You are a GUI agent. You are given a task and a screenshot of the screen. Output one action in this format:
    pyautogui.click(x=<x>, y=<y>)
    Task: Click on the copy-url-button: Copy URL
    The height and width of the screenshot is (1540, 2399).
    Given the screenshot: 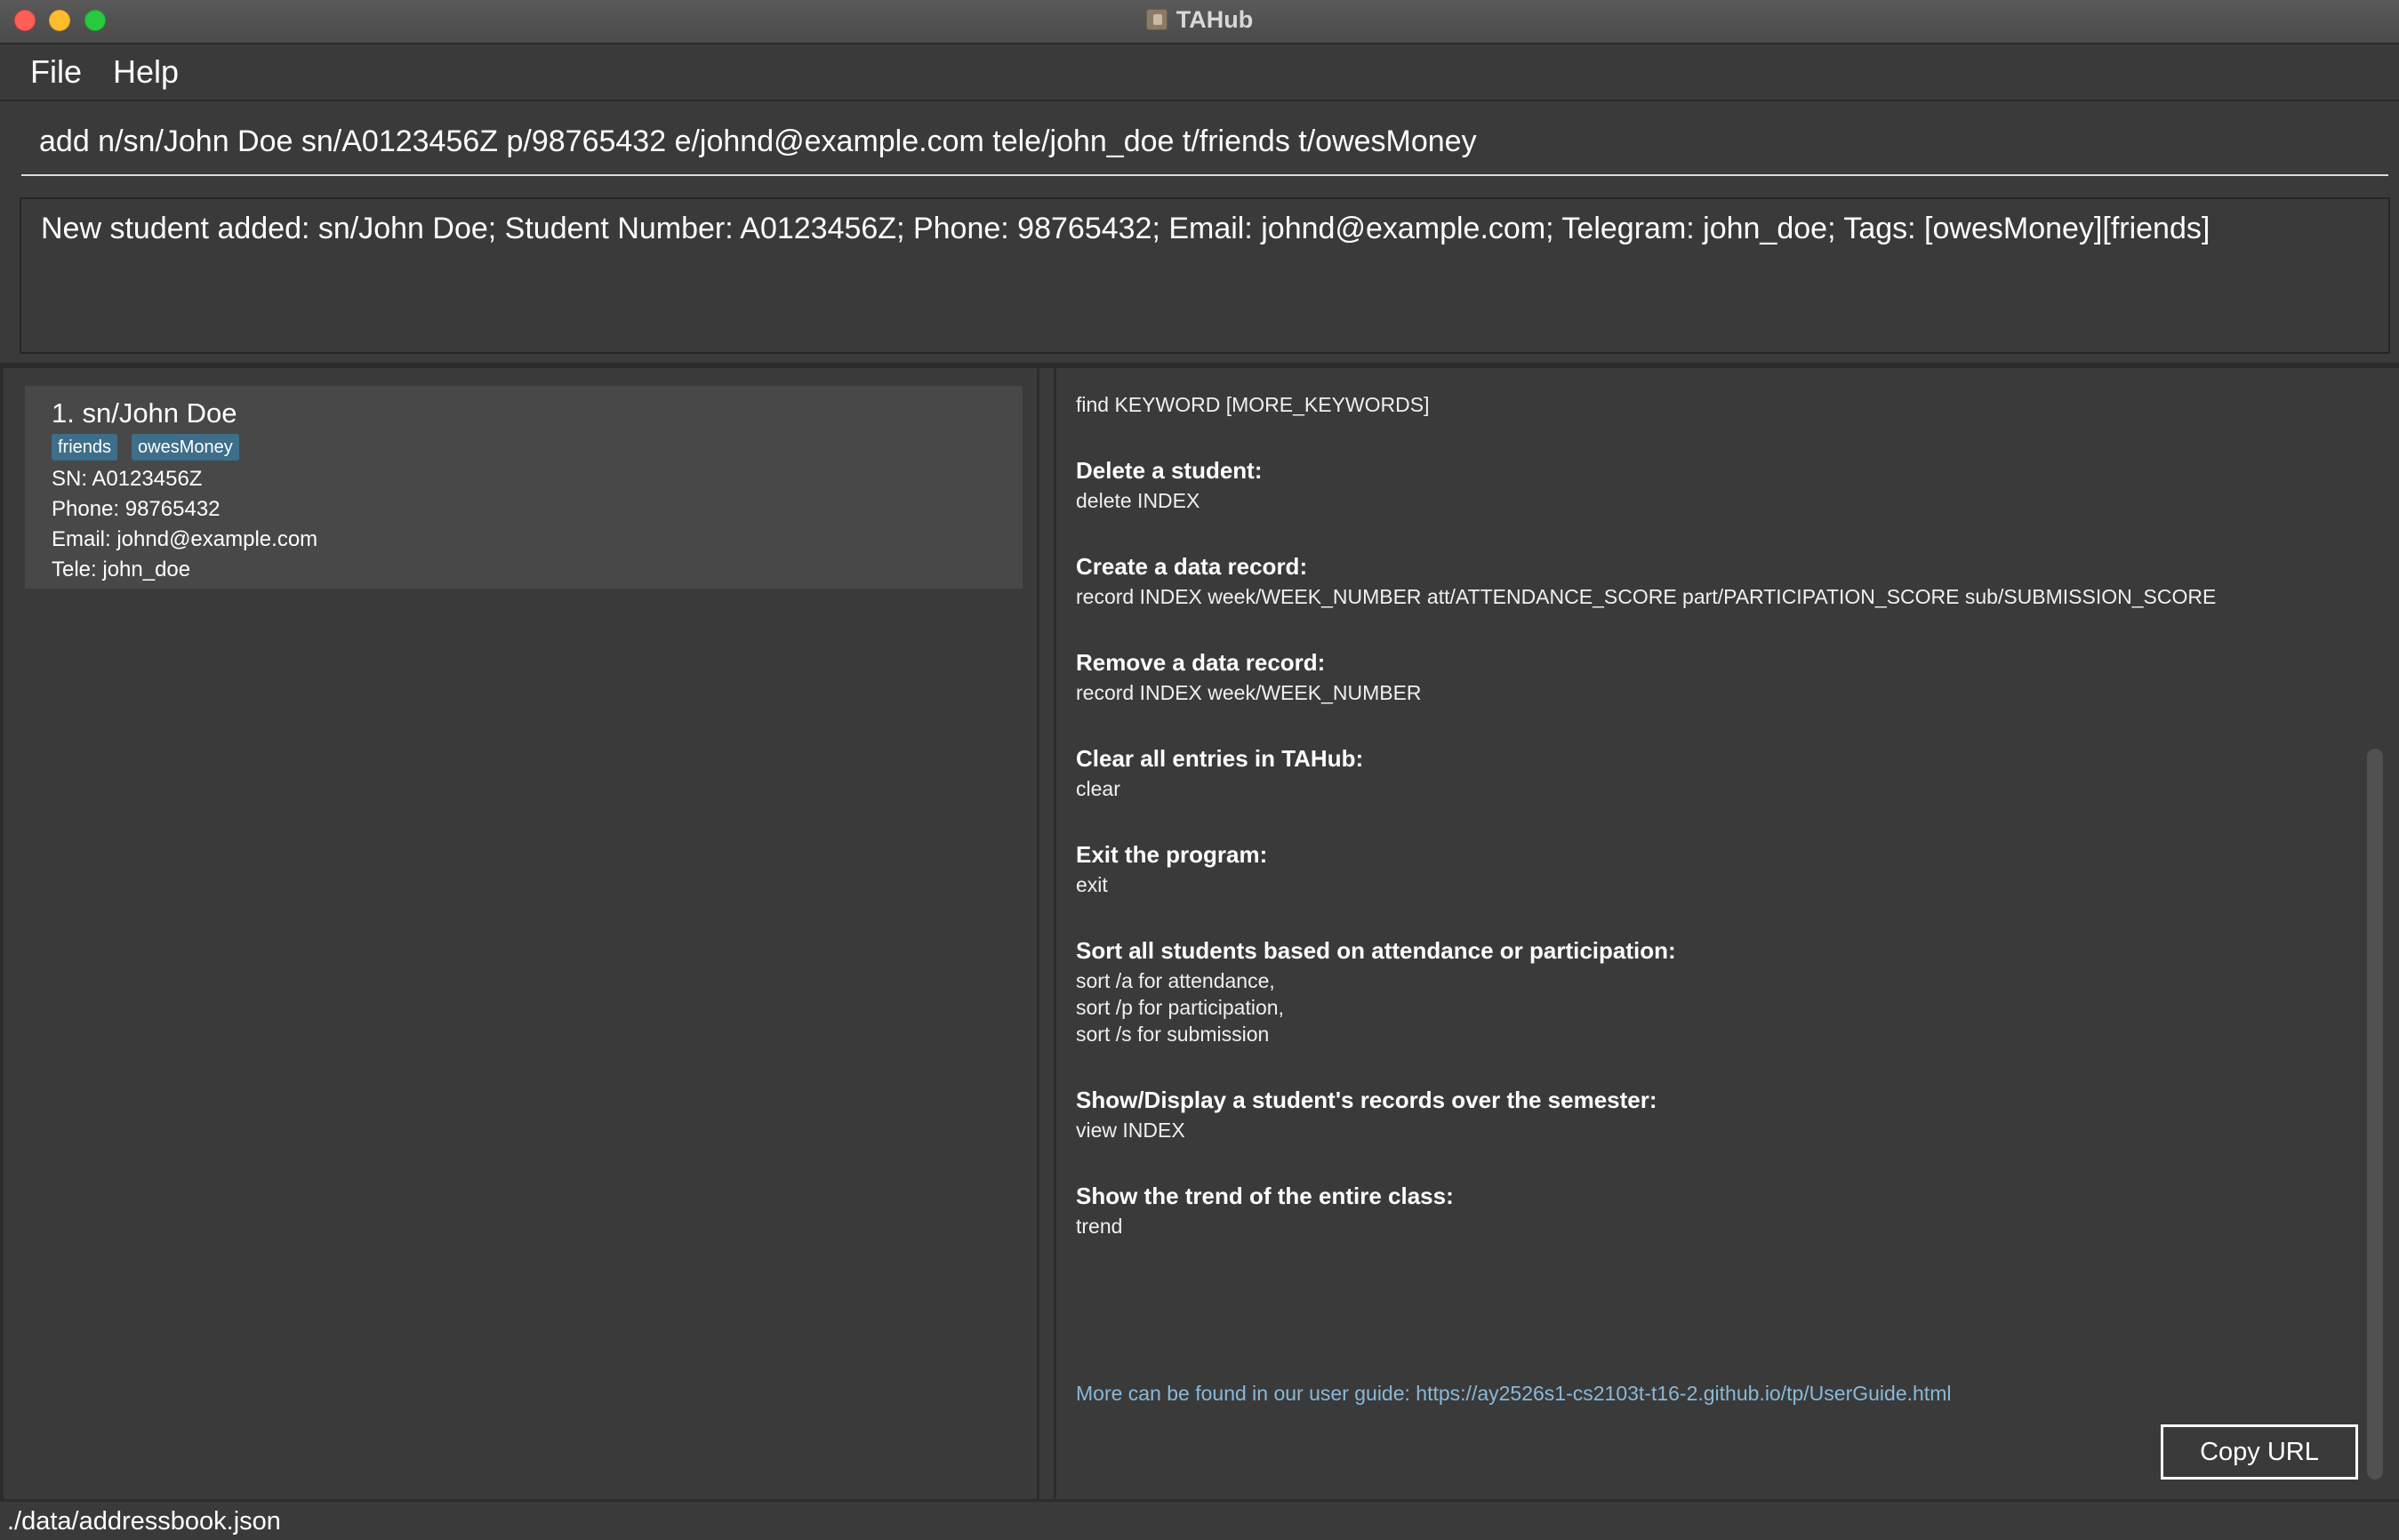 What is the action you would take?
    pyautogui.click(x=2259, y=1452)
    